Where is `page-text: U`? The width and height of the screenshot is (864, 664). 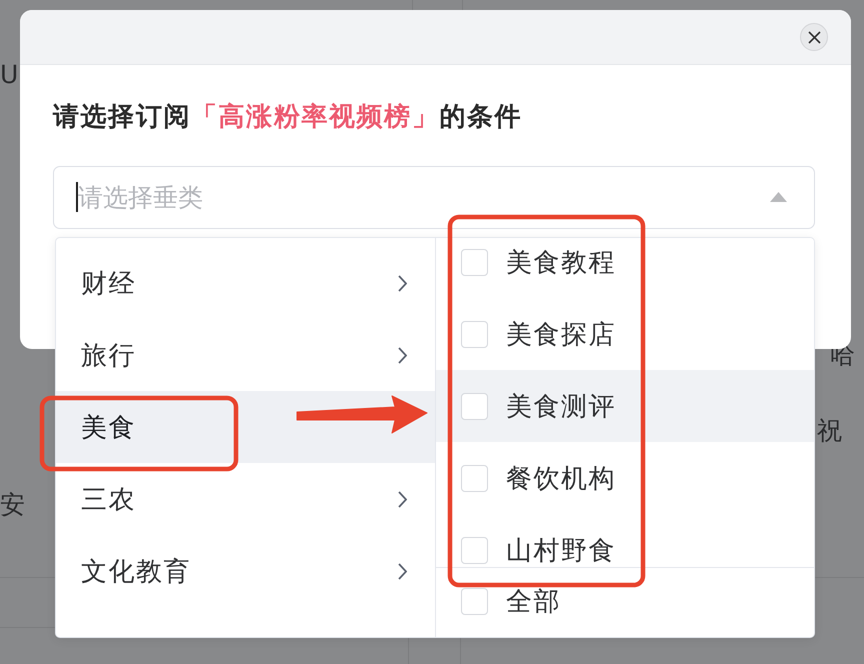
page-text: U is located at coordinates (9, 75).